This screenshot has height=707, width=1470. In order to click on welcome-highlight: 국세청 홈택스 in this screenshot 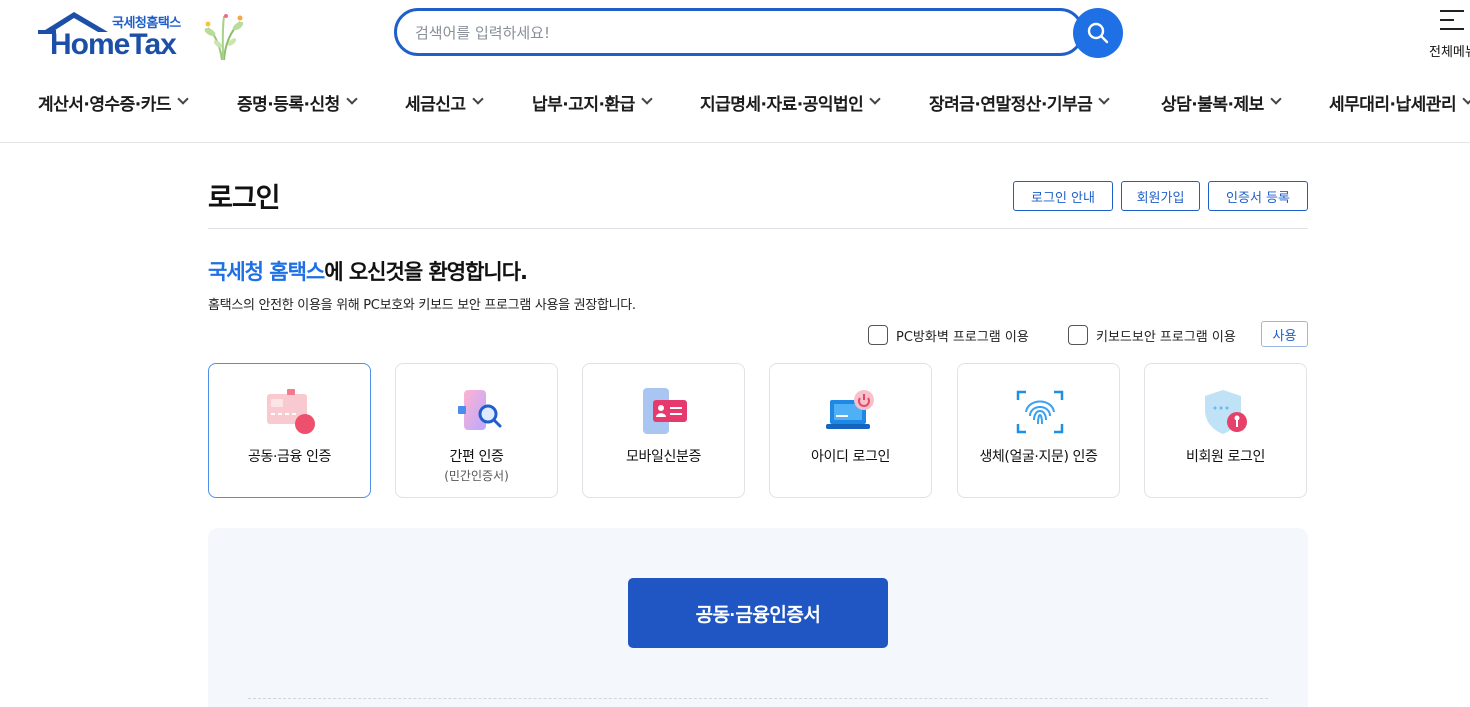, I will do `click(266, 272)`.